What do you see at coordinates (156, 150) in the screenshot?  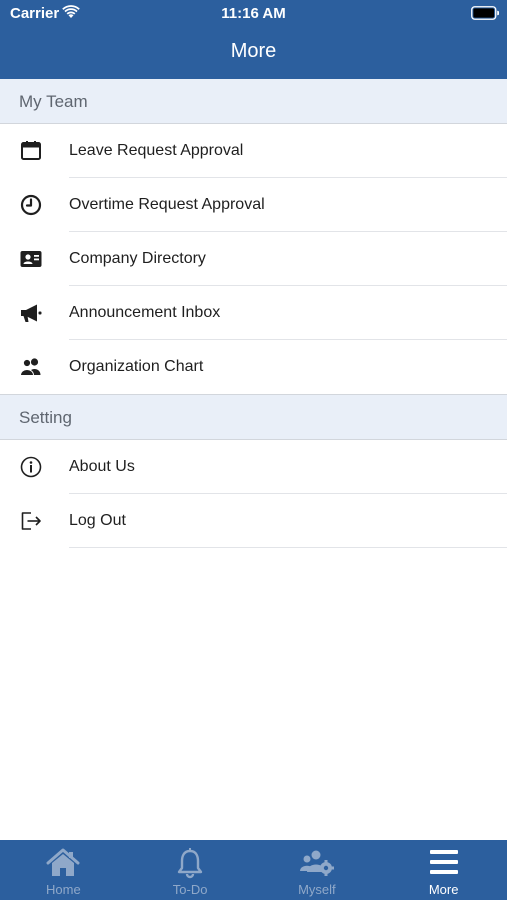 I see `menu-item-label: Leave Request Approval` at bounding box center [156, 150].